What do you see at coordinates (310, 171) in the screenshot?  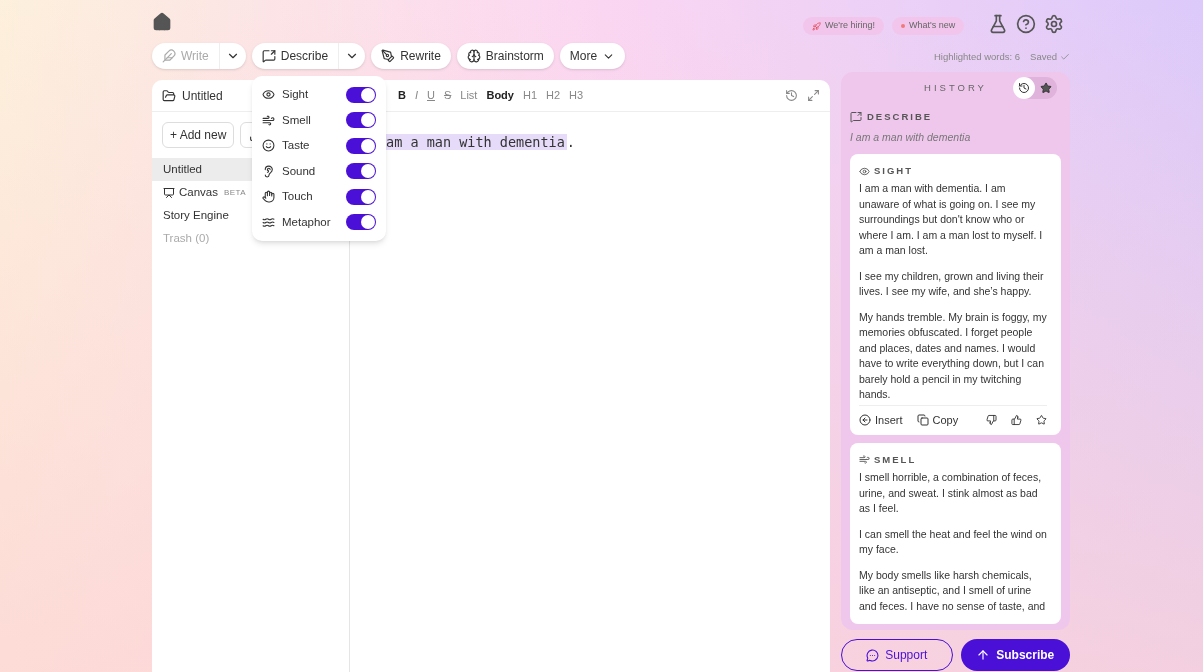 I see `menu-item: Sound` at bounding box center [310, 171].